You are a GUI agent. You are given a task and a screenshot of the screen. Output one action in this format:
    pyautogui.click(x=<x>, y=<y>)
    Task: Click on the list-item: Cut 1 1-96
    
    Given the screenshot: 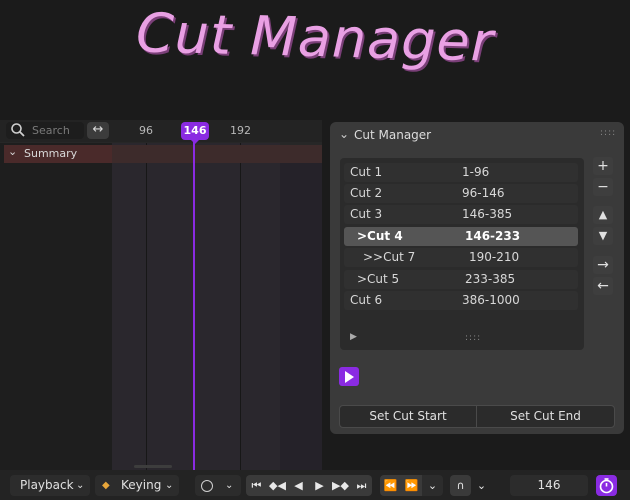 What is the action you would take?
    pyautogui.click(x=461, y=172)
    